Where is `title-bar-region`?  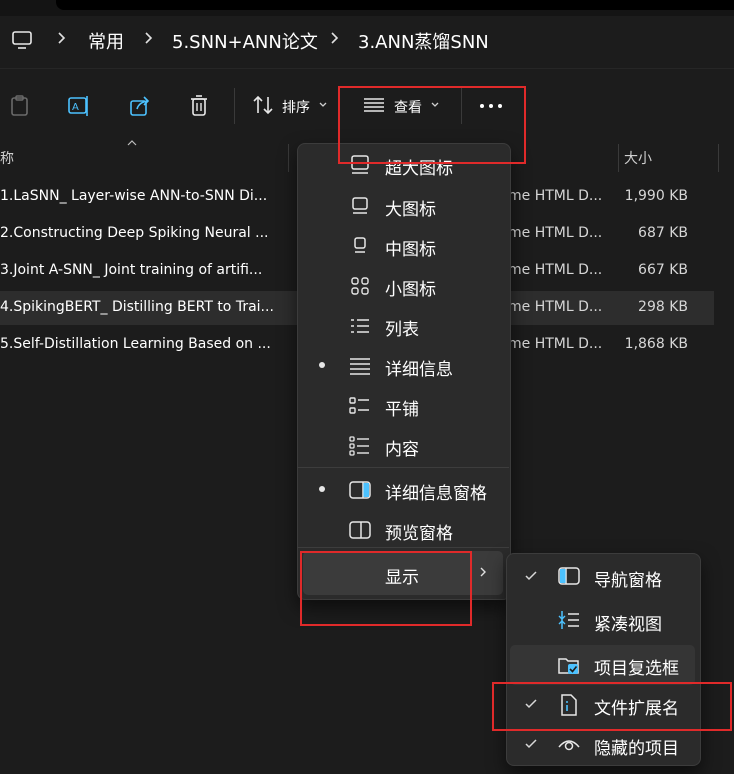 title-bar-region is located at coordinates (395, 5).